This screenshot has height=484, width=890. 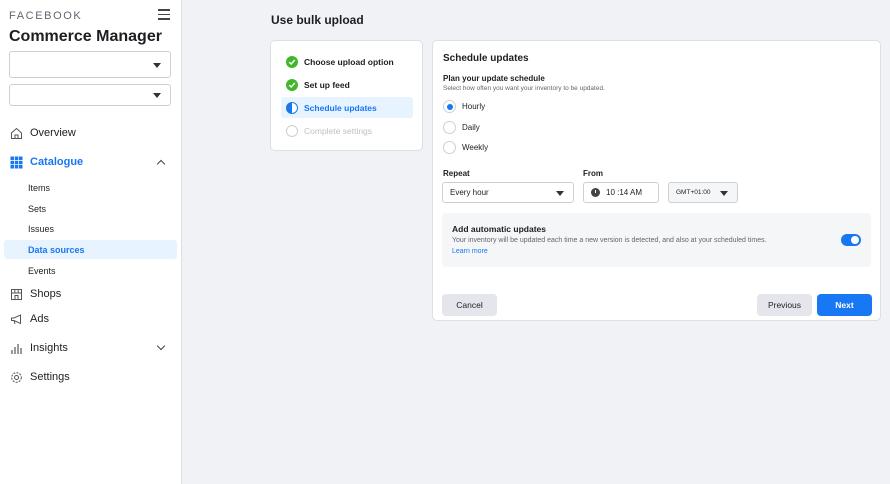 What do you see at coordinates (39, 319) in the screenshot?
I see `sidebar-item-label: Ads` at bounding box center [39, 319].